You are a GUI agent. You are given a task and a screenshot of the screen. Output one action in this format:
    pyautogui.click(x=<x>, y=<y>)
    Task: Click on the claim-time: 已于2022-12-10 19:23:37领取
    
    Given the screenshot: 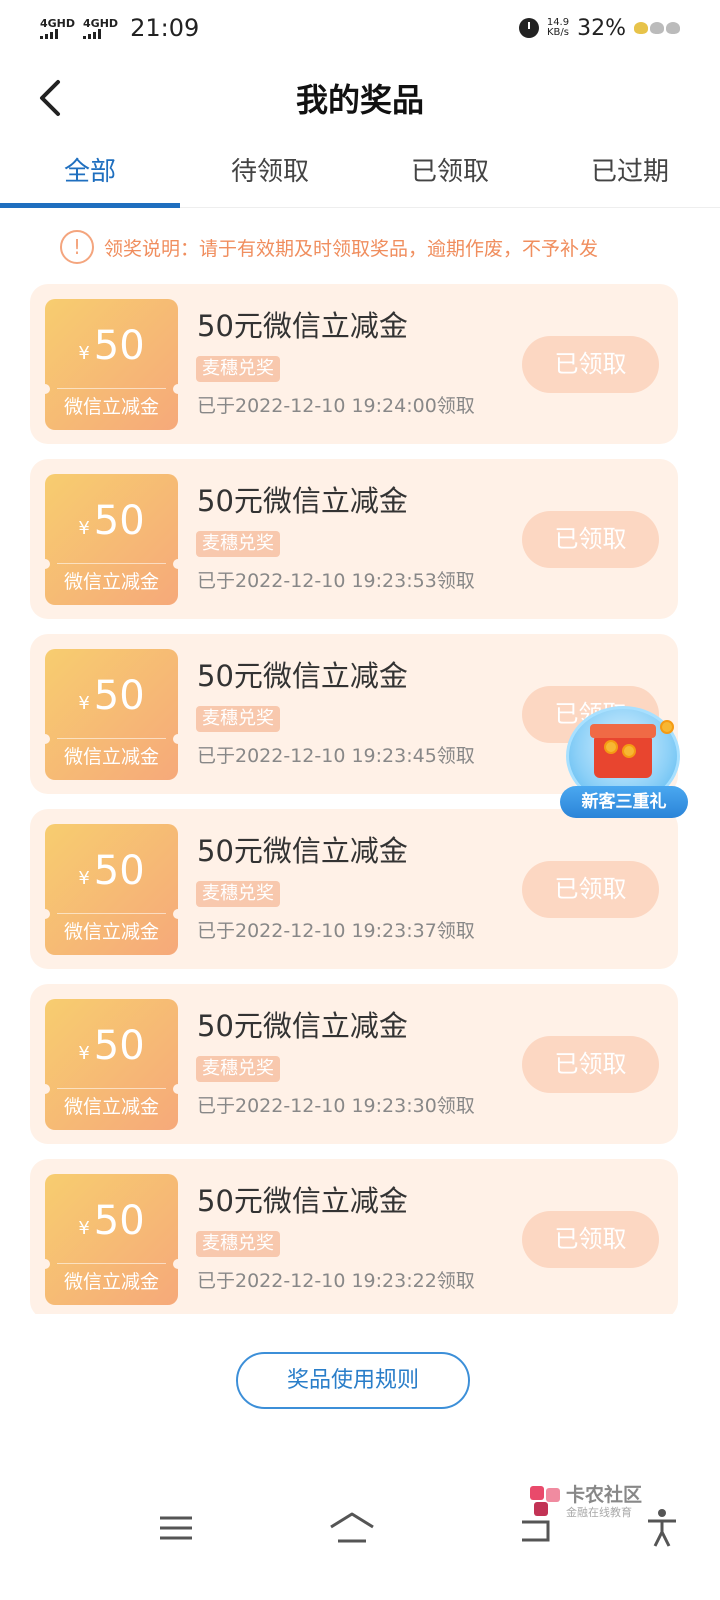 What is the action you would take?
    pyautogui.click(x=336, y=931)
    